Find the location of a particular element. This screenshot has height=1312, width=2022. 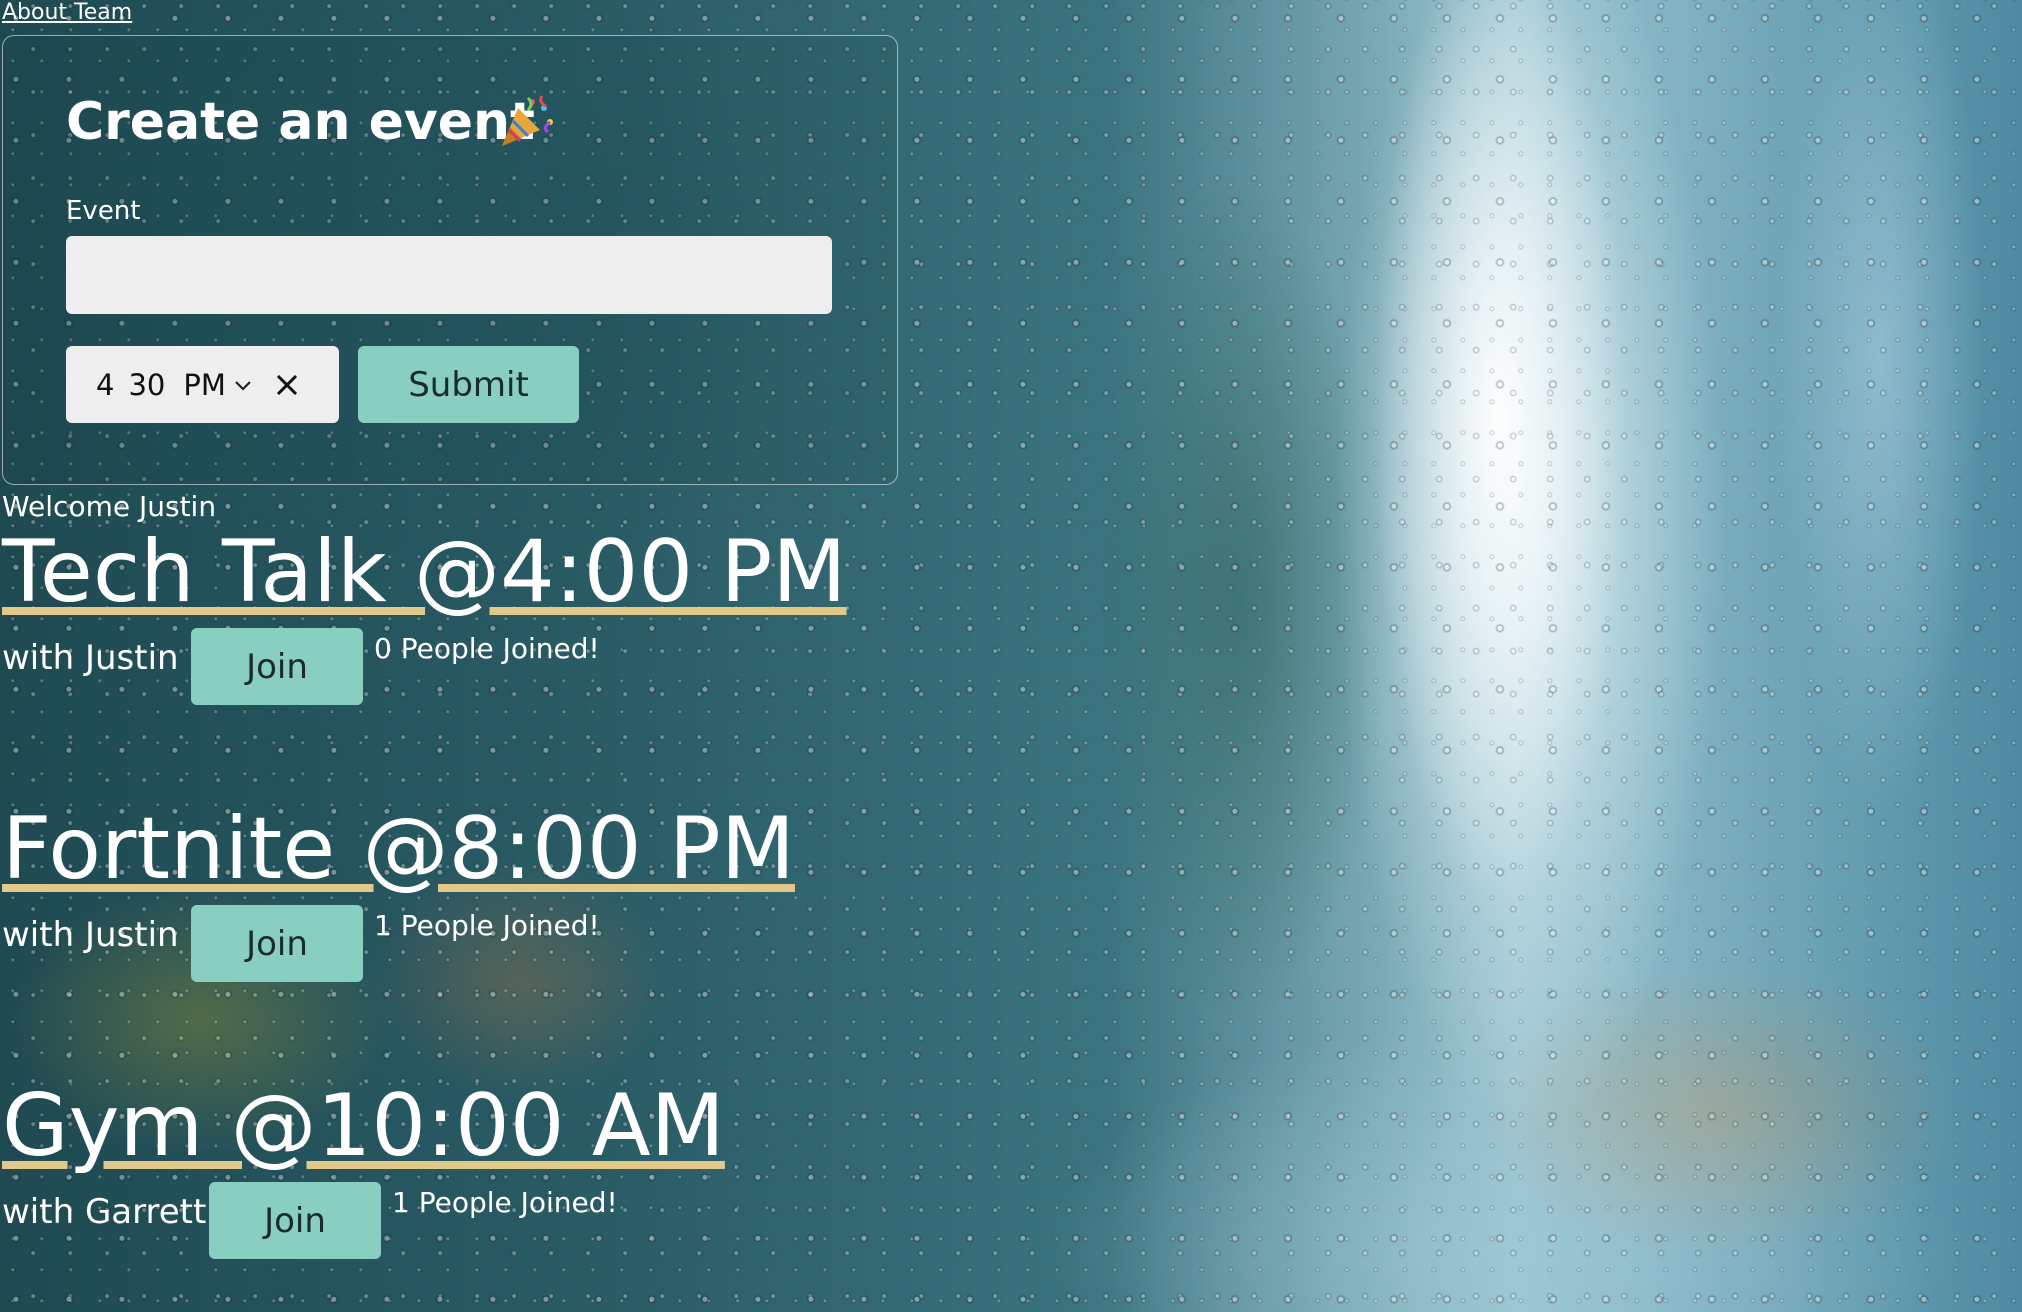

event-meta: with Garrett Join 1 People Joined! is located at coordinates (363, 1222).